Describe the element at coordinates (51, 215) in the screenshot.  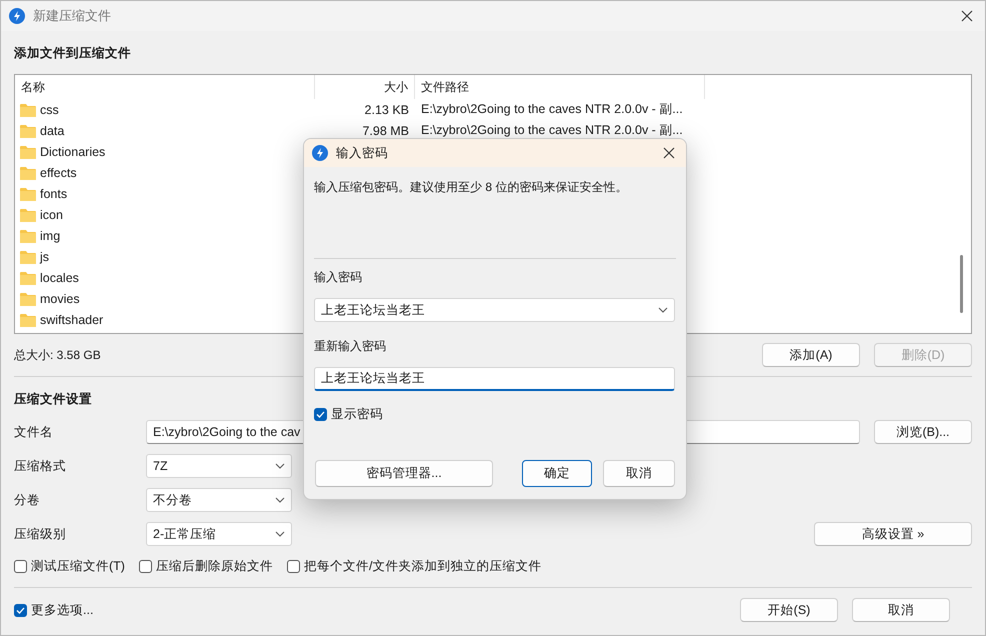
I see `file-name: icon` at that location.